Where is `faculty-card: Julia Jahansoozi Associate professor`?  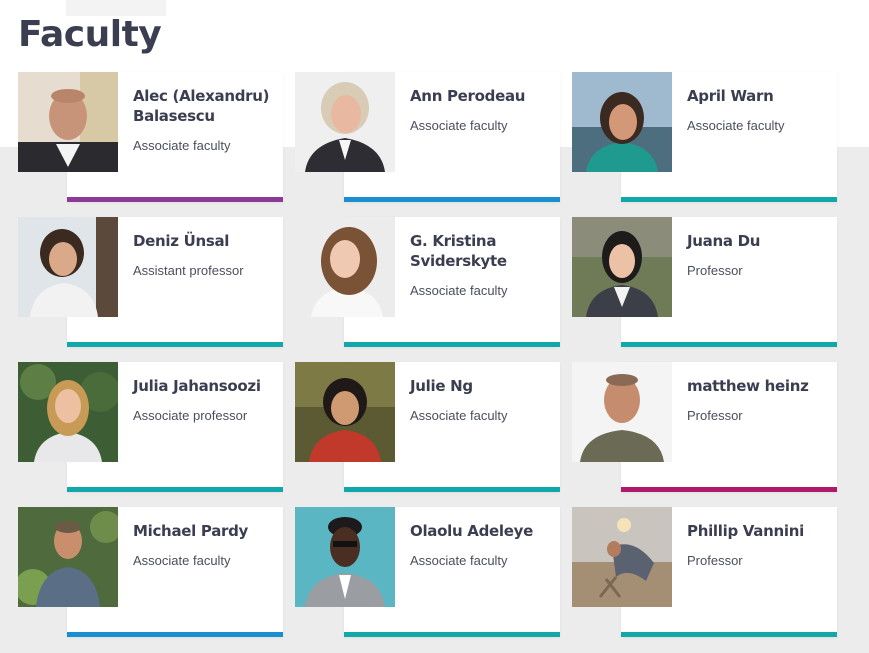
faculty-card: Julia Jahansoozi Associate professor is located at coordinates (151, 427).